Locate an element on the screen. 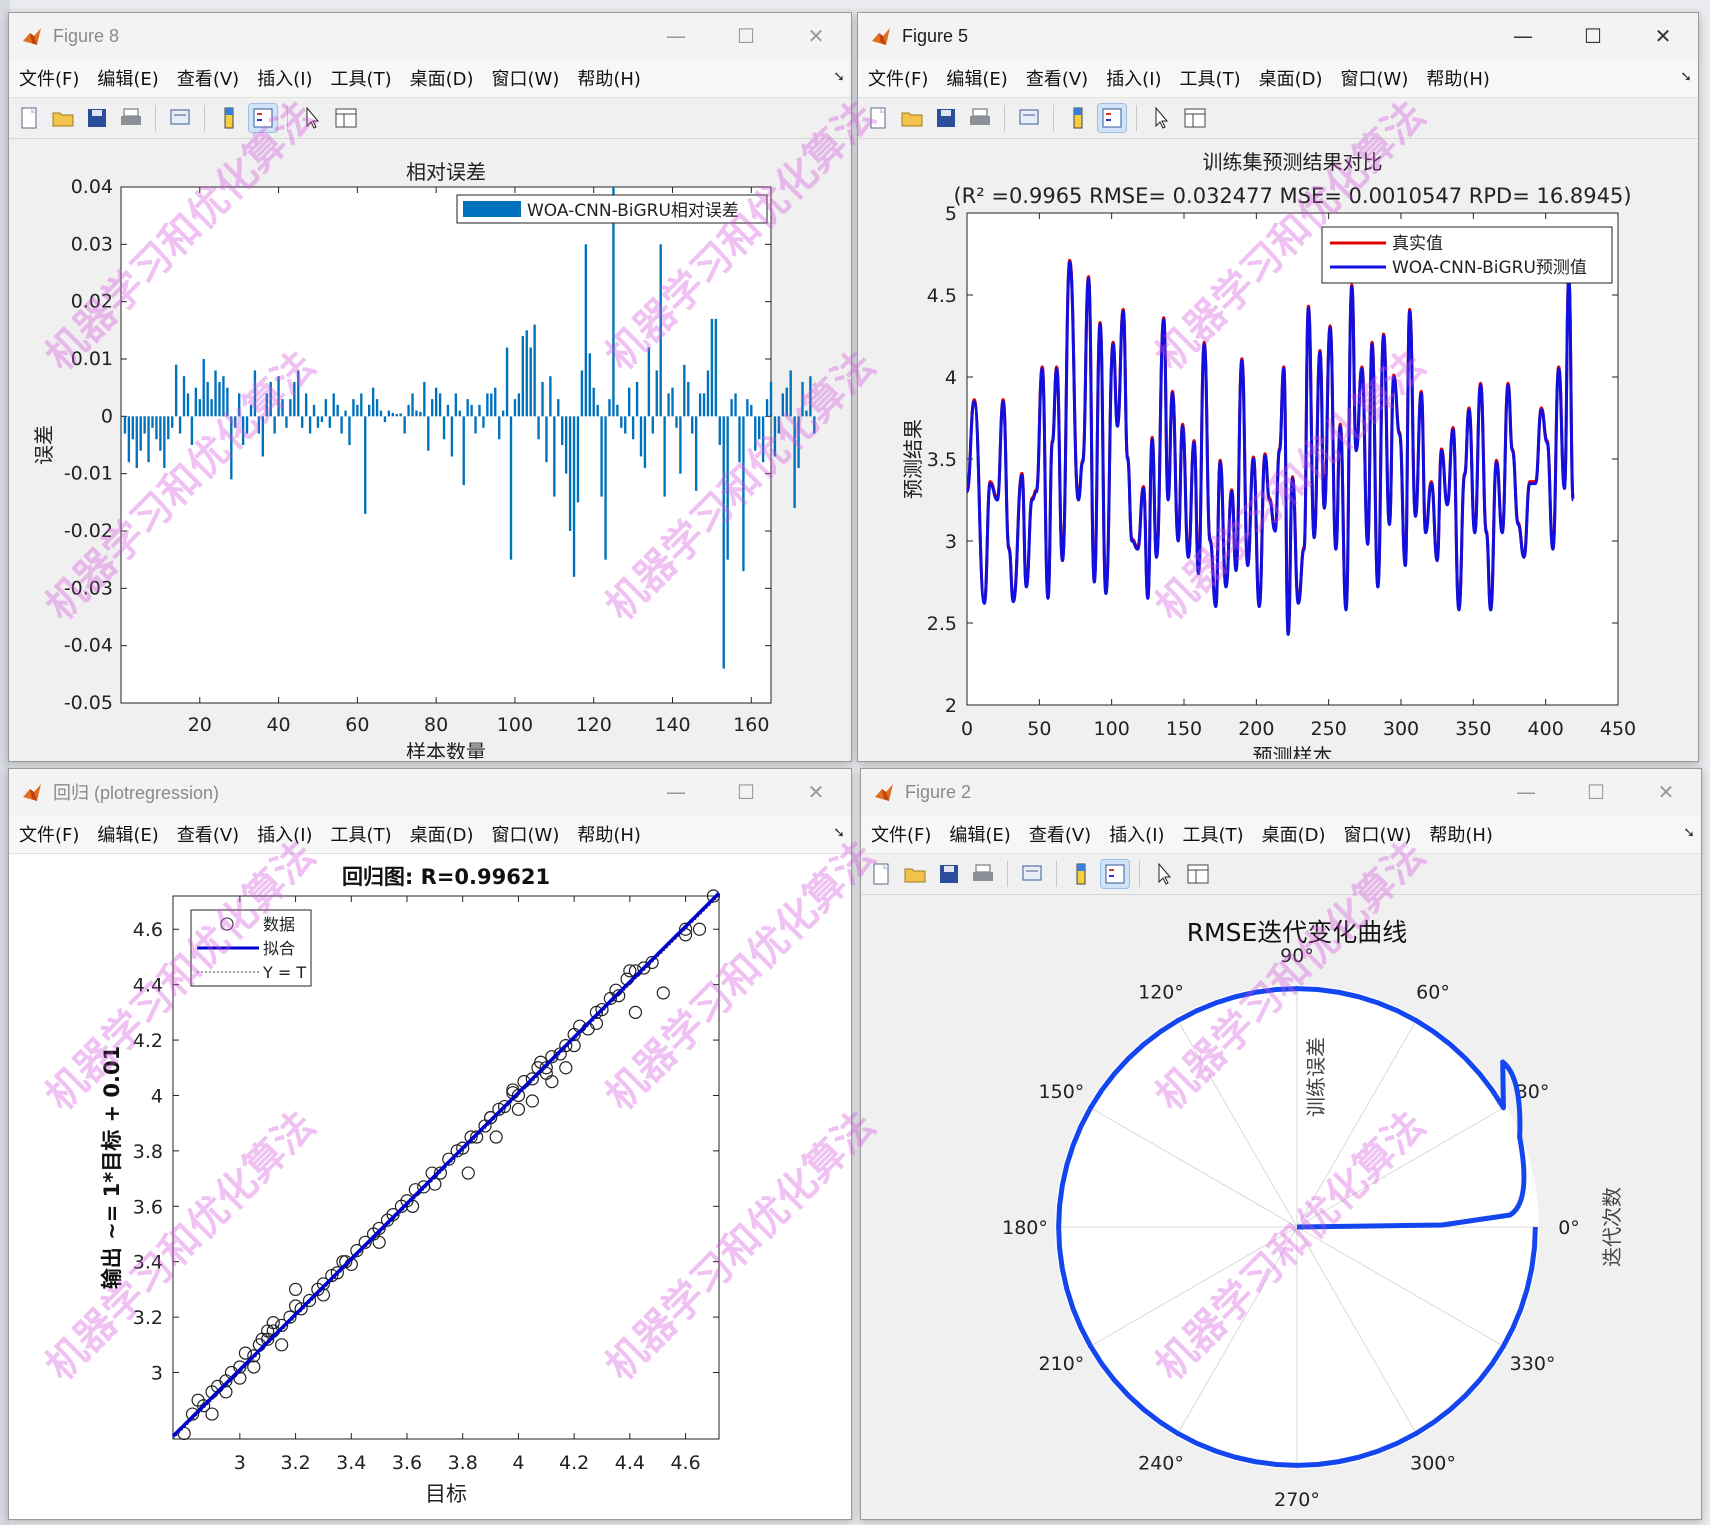 The height and width of the screenshot is (1525, 1710). regression-titlebar: 回归 (plotregression) — ☐ ✕ is located at coordinates (430, 792).